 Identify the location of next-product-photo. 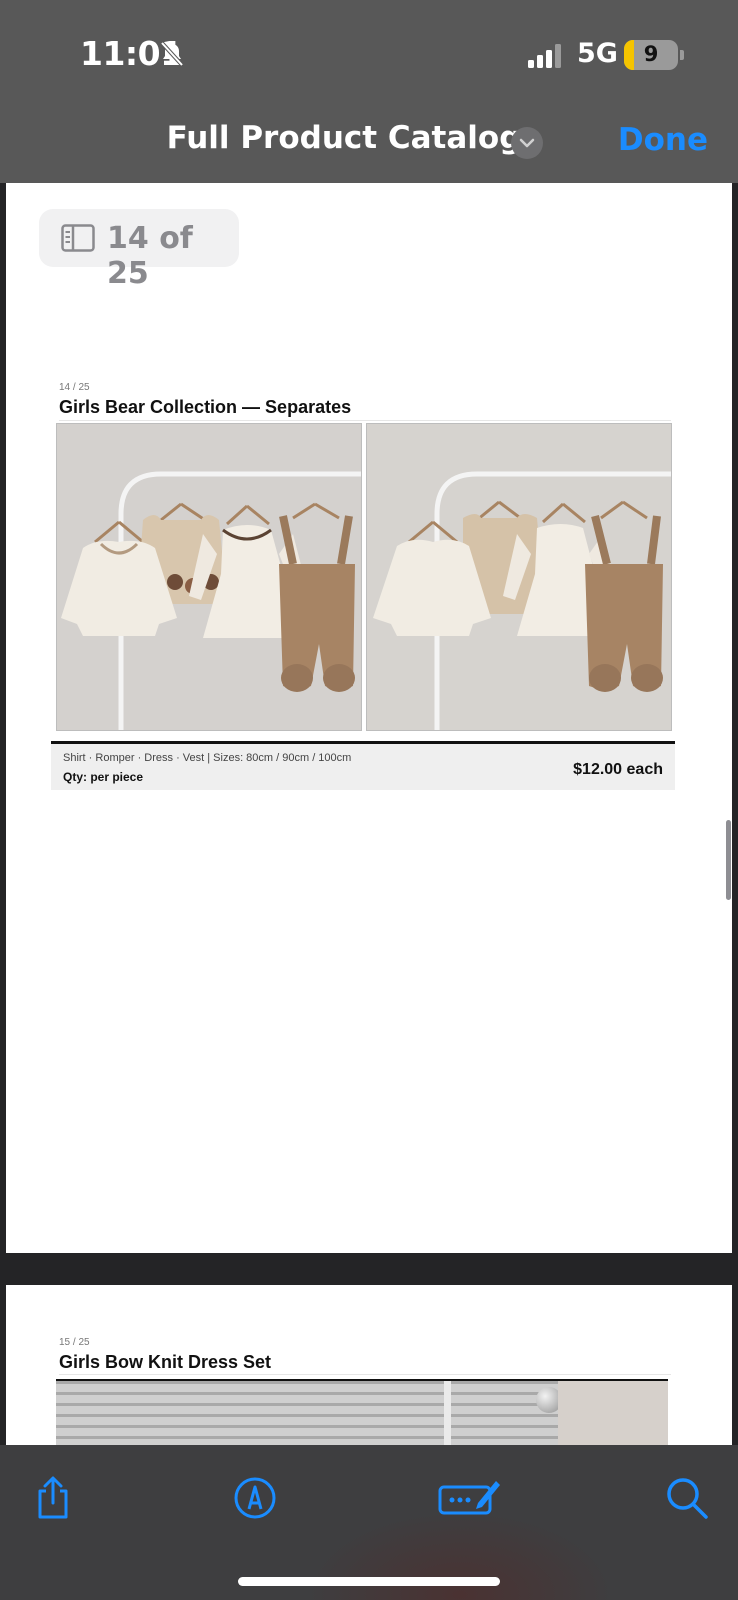
(362, 1412).